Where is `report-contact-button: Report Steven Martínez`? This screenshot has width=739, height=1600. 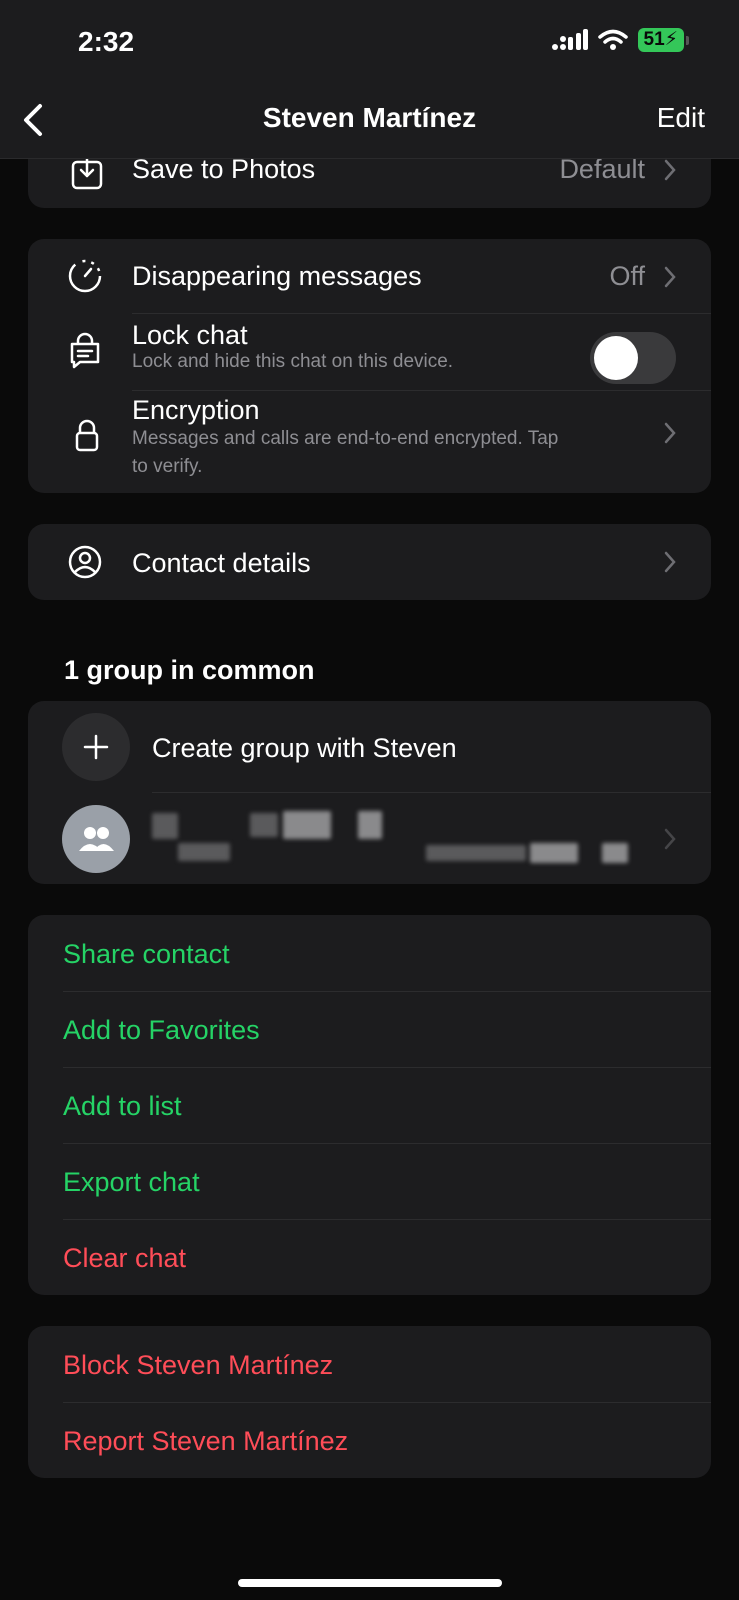 report-contact-button: Report Steven Martínez is located at coordinates (205, 1441).